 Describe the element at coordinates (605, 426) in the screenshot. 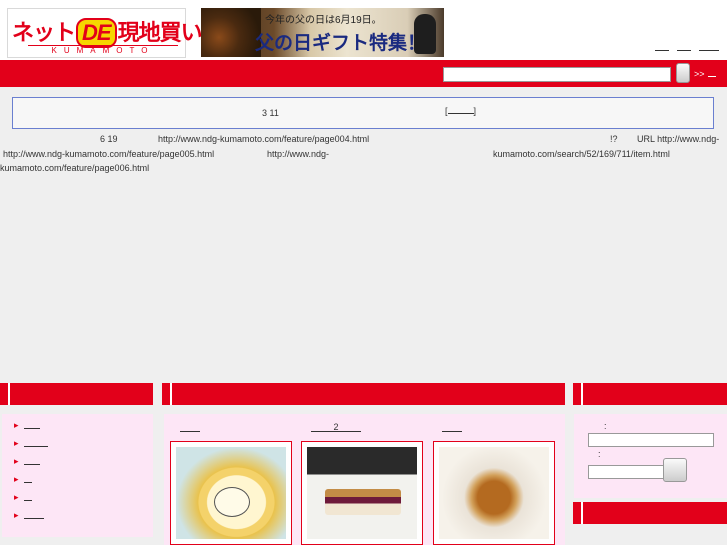

I see `side-search-label-1: :` at that location.